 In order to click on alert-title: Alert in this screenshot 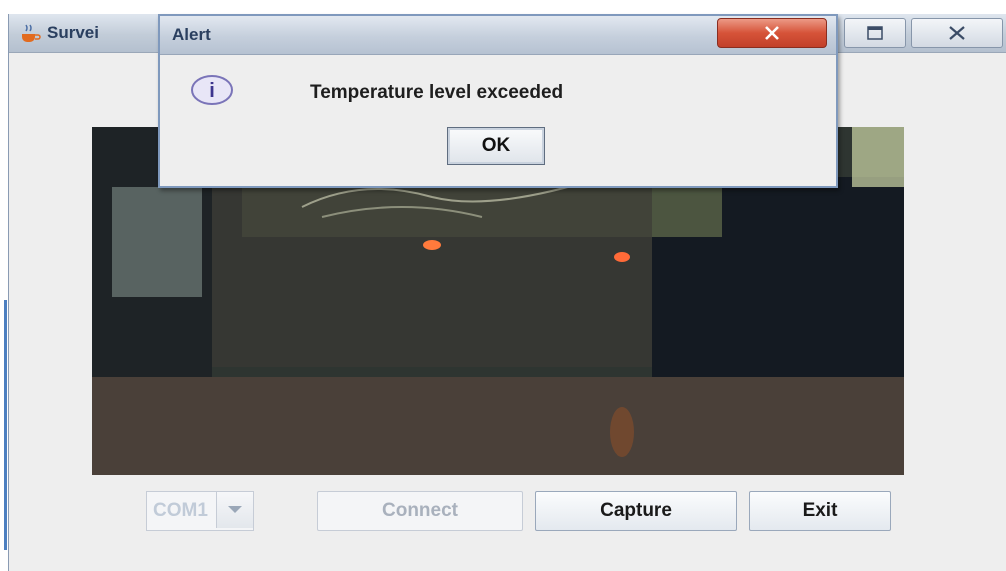, I will do `click(191, 34)`.